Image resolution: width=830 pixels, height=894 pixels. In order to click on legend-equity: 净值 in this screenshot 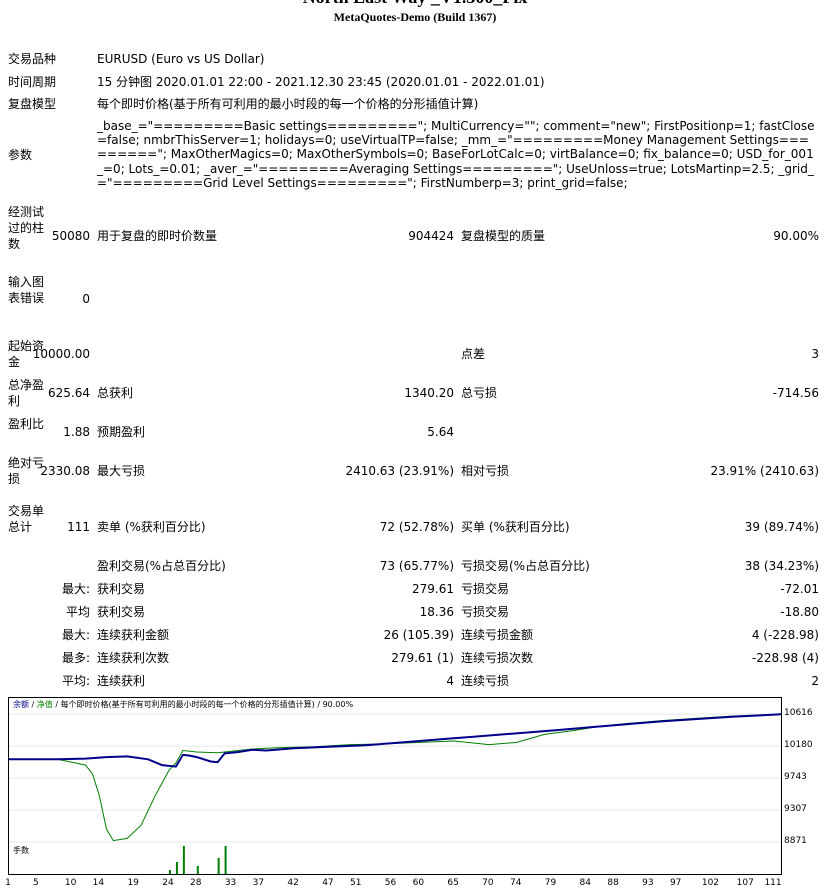, I will do `click(44, 704)`.